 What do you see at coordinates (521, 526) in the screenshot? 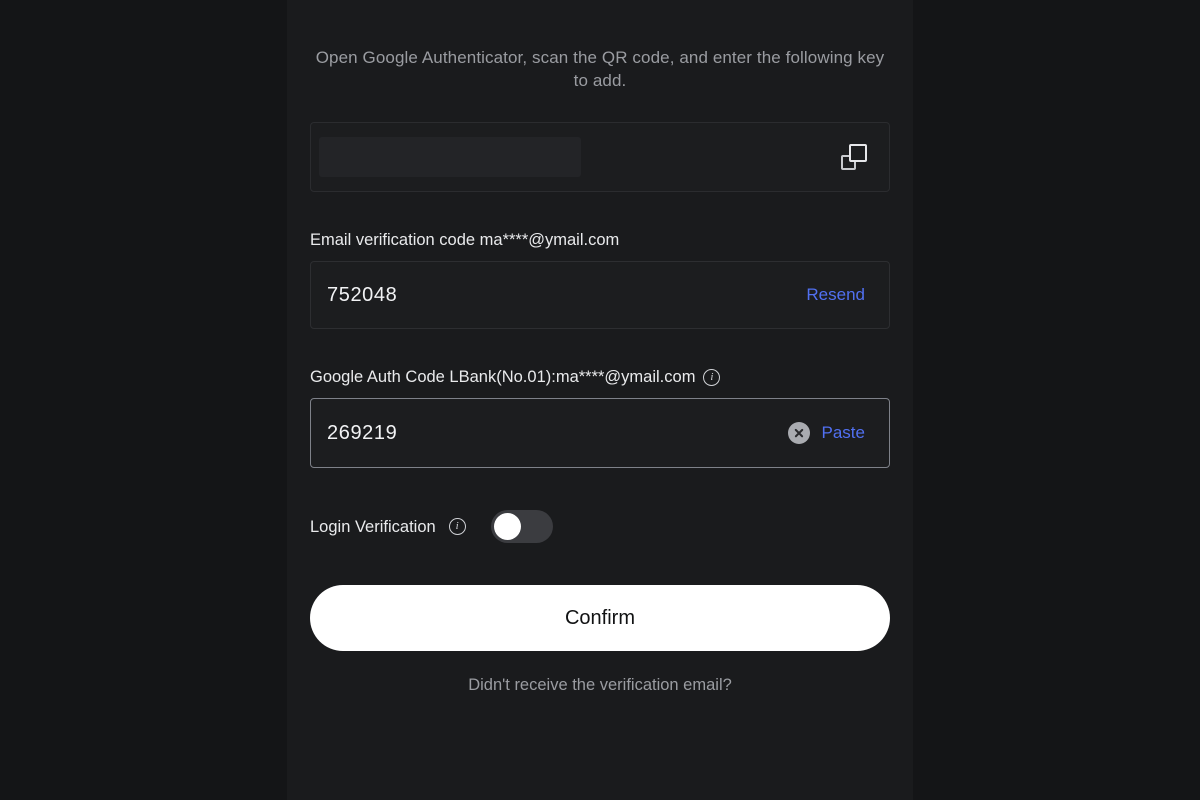
I see `login-verification-toggle` at bounding box center [521, 526].